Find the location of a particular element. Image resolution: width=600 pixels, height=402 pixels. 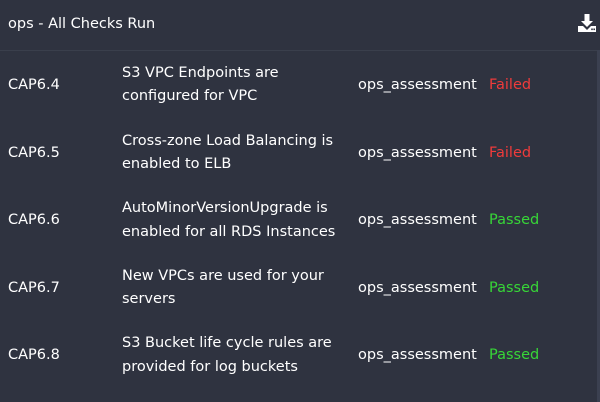

check-description-line: S3 Bucket life cycle rules are is located at coordinates (227, 343).